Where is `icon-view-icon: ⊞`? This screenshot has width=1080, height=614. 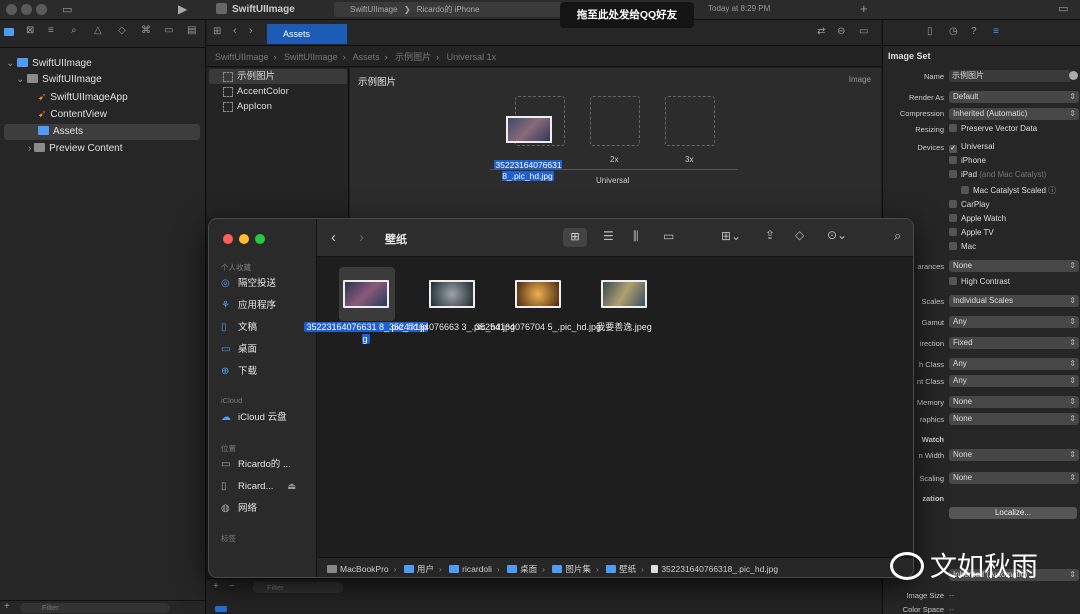
icon-view-icon: ⊞ is located at coordinates (575, 237).